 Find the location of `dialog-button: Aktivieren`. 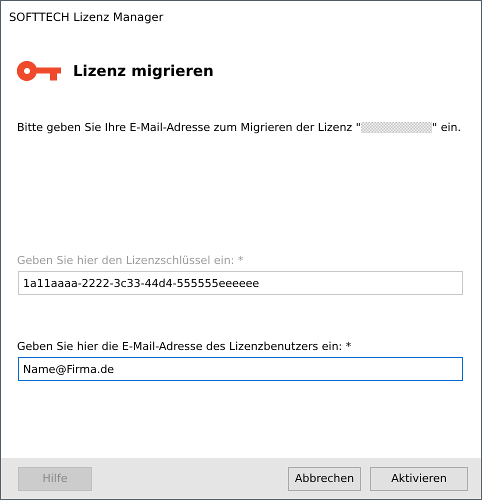

dialog-button: Aktivieren is located at coordinates (419, 478).